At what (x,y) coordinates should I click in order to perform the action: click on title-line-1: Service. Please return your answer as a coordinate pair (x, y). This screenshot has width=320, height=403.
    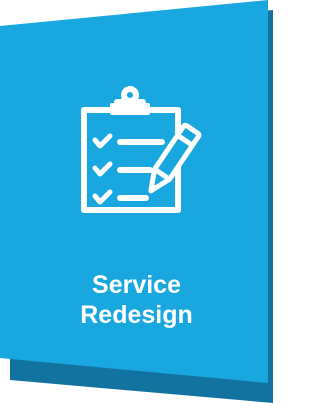
    Looking at the image, I should click on (136, 285).